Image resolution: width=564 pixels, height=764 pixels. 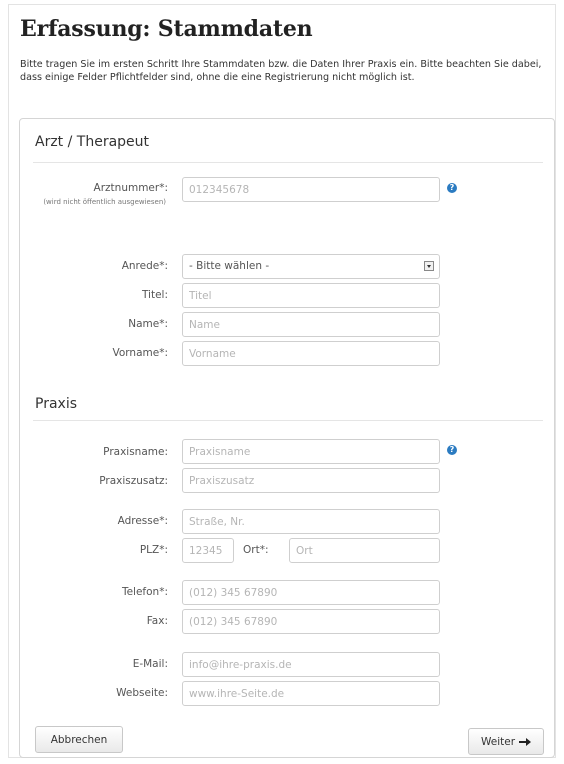 What do you see at coordinates (166, 29) in the screenshot?
I see `page-title: Erfassung: Stammdaten` at bounding box center [166, 29].